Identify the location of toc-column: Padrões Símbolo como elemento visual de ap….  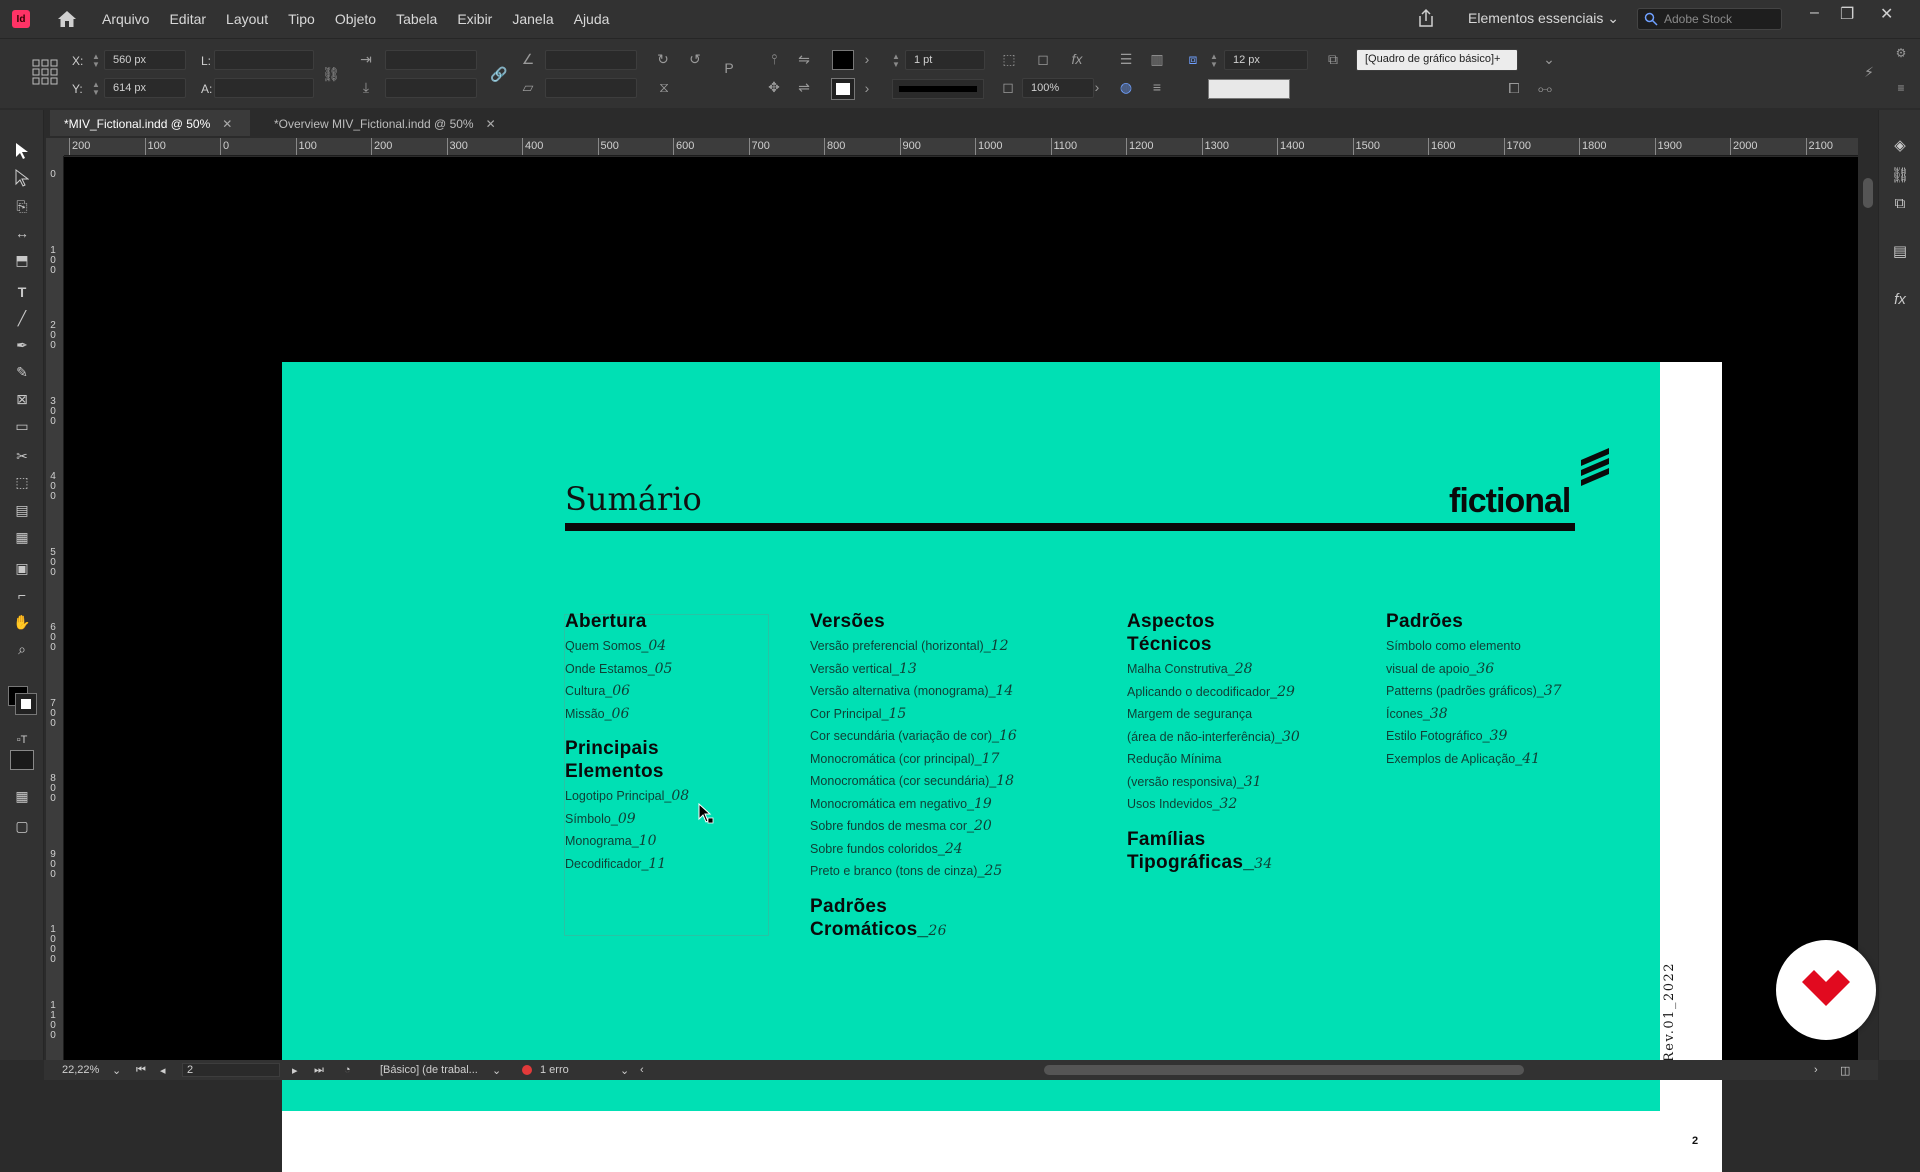
(1474, 690).